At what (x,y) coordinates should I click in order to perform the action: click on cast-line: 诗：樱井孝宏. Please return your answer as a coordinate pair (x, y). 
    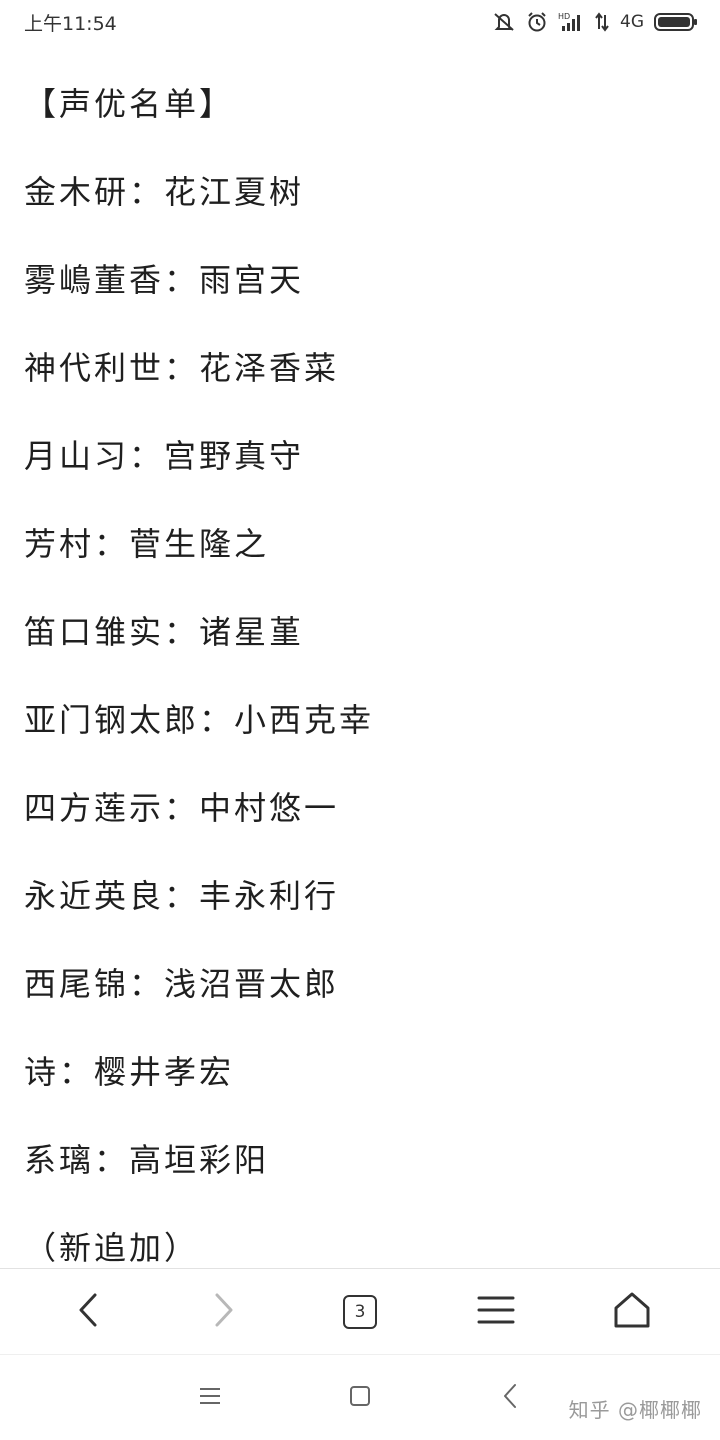
    Looking at the image, I should click on (129, 1072).